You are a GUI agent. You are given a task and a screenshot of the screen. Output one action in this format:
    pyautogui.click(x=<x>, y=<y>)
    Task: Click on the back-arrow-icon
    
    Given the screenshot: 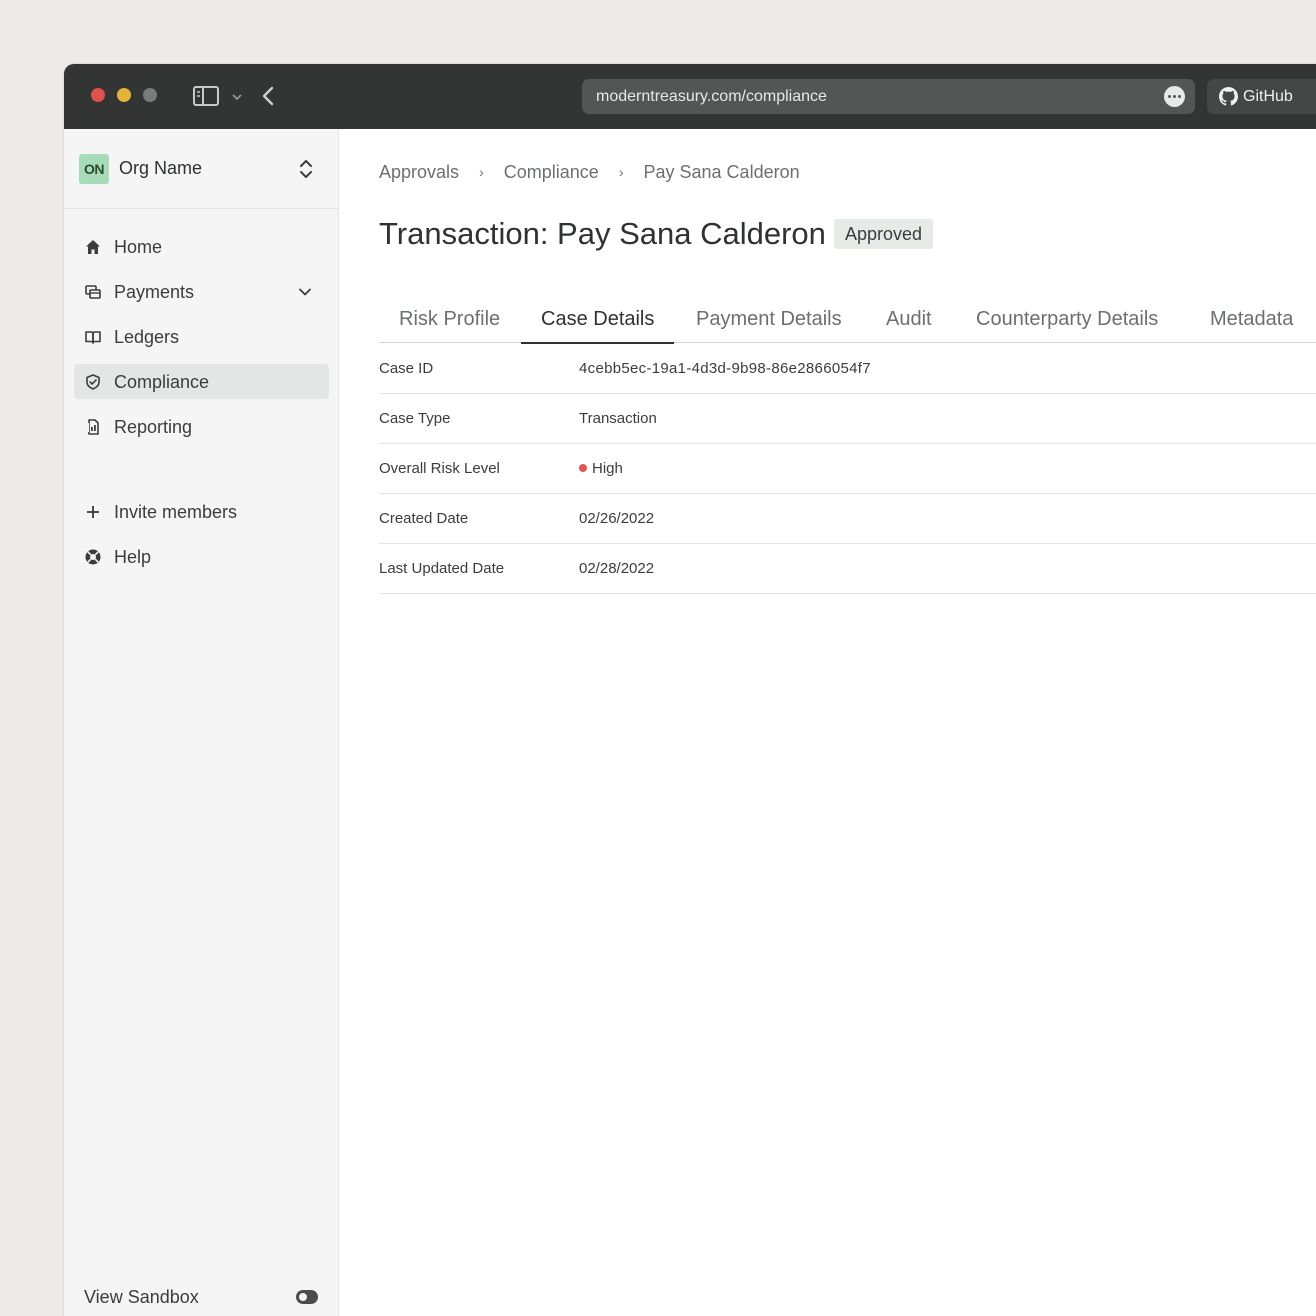 What is the action you would take?
    pyautogui.click(x=268, y=96)
    